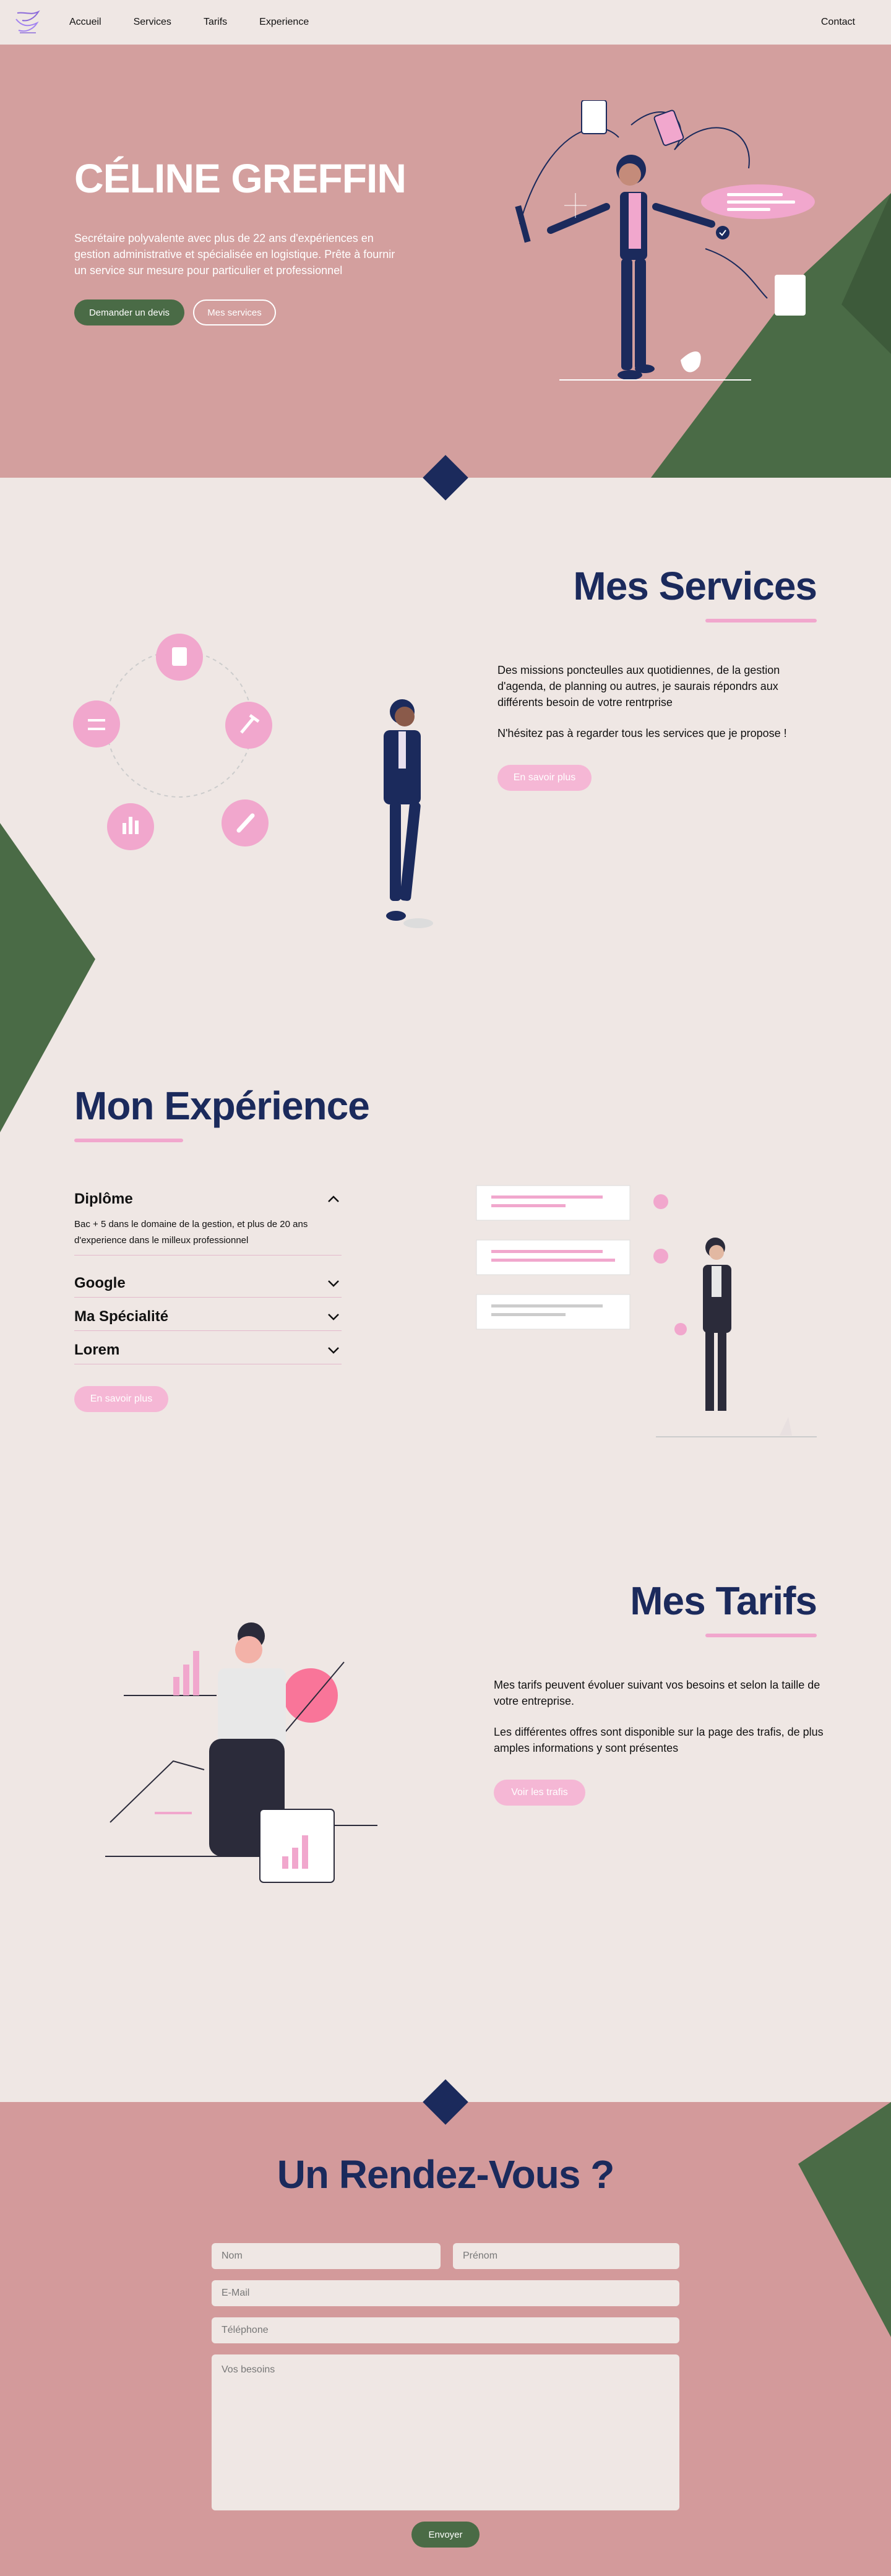 The width and height of the screenshot is (891, 2576). Describe the element at coordinates (97, 1350) in the screenshot. I see `accordion-title: Lorem` at that location.